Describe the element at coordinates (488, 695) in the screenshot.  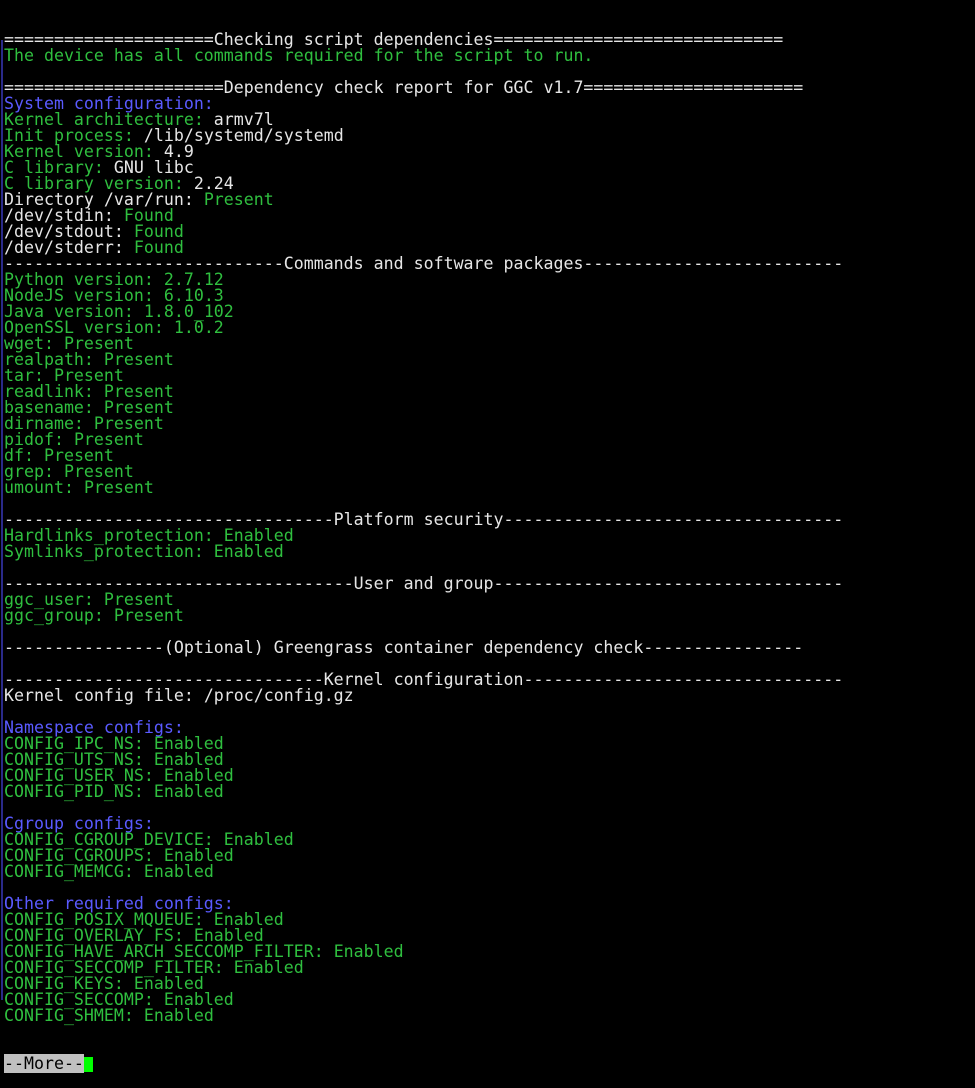
I see `terminal-line: Kernel config file: /proc/config.gz` at that location.